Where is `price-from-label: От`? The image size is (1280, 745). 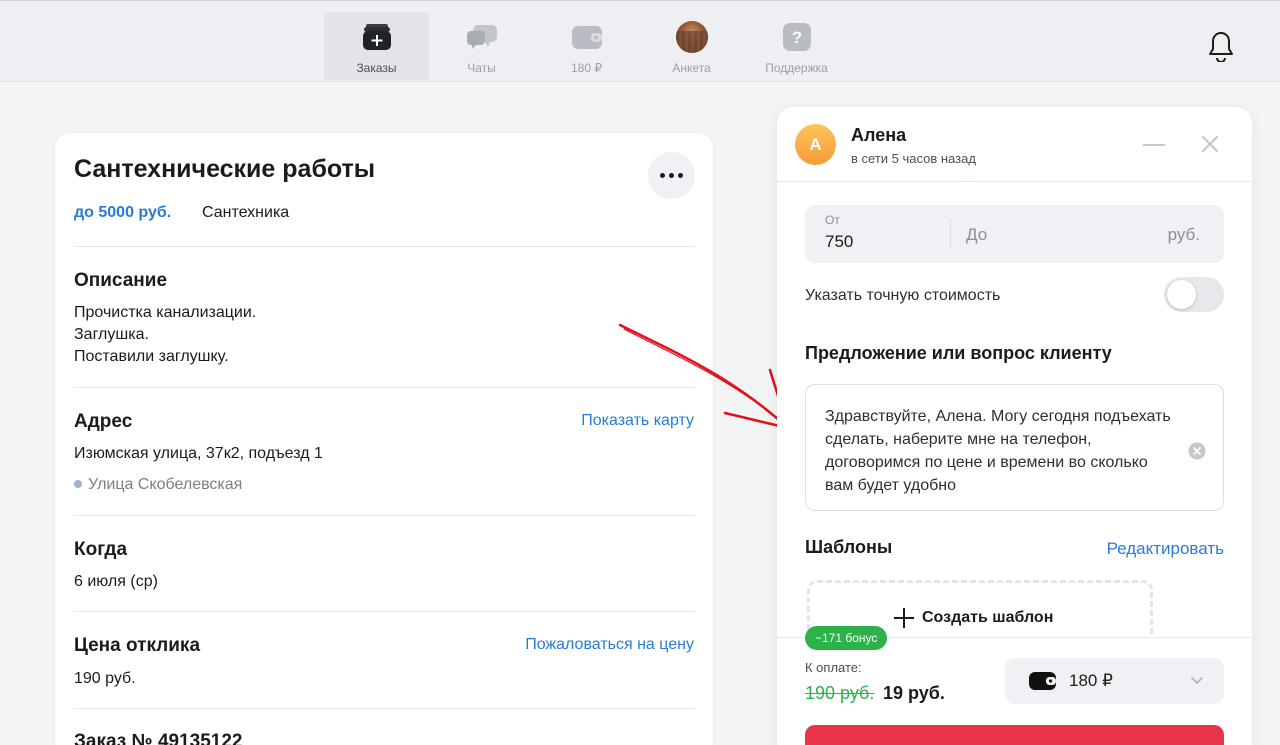
price-from-label: От is located at coordinates (832, 220).